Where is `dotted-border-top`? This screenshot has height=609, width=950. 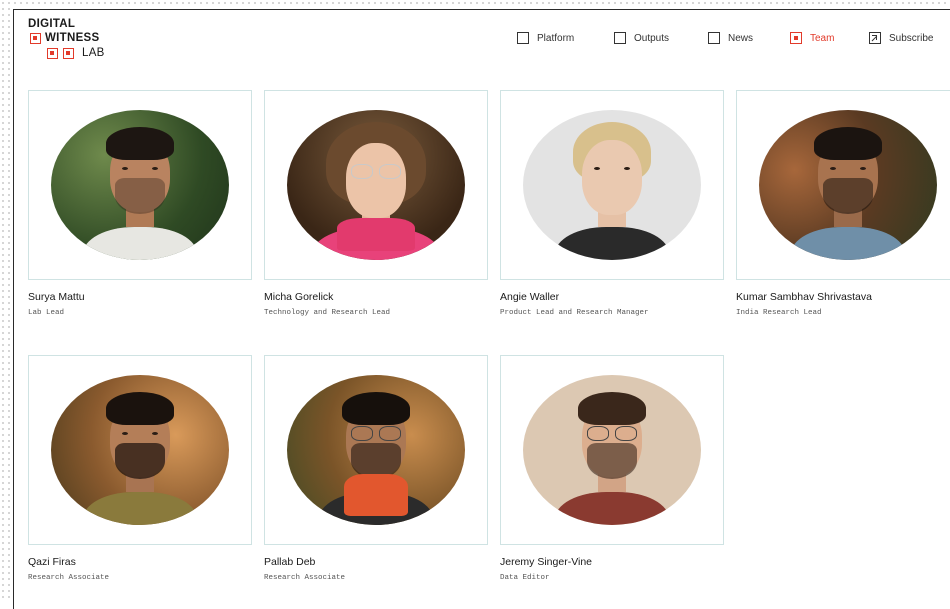
dotted-border-top is located at coordinates (475, 4).